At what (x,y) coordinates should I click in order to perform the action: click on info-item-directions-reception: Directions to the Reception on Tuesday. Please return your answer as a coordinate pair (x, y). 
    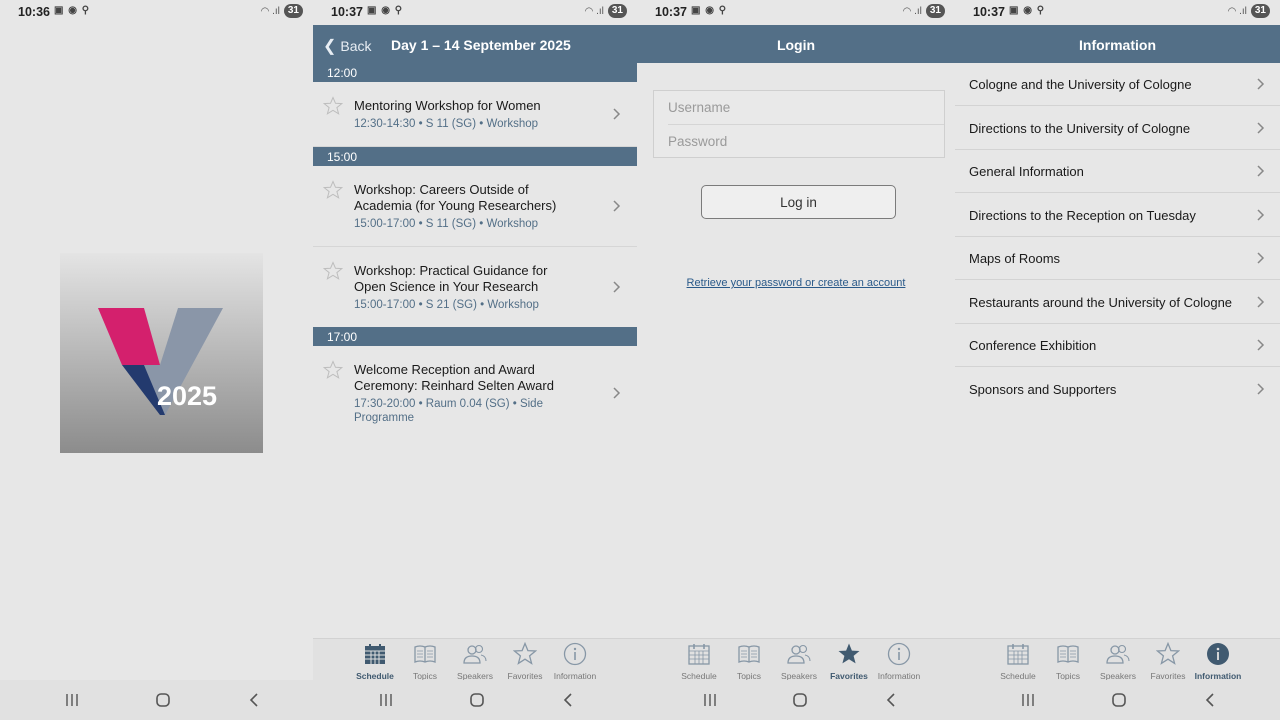
    Looking at the image, I should click on (1117, 215).